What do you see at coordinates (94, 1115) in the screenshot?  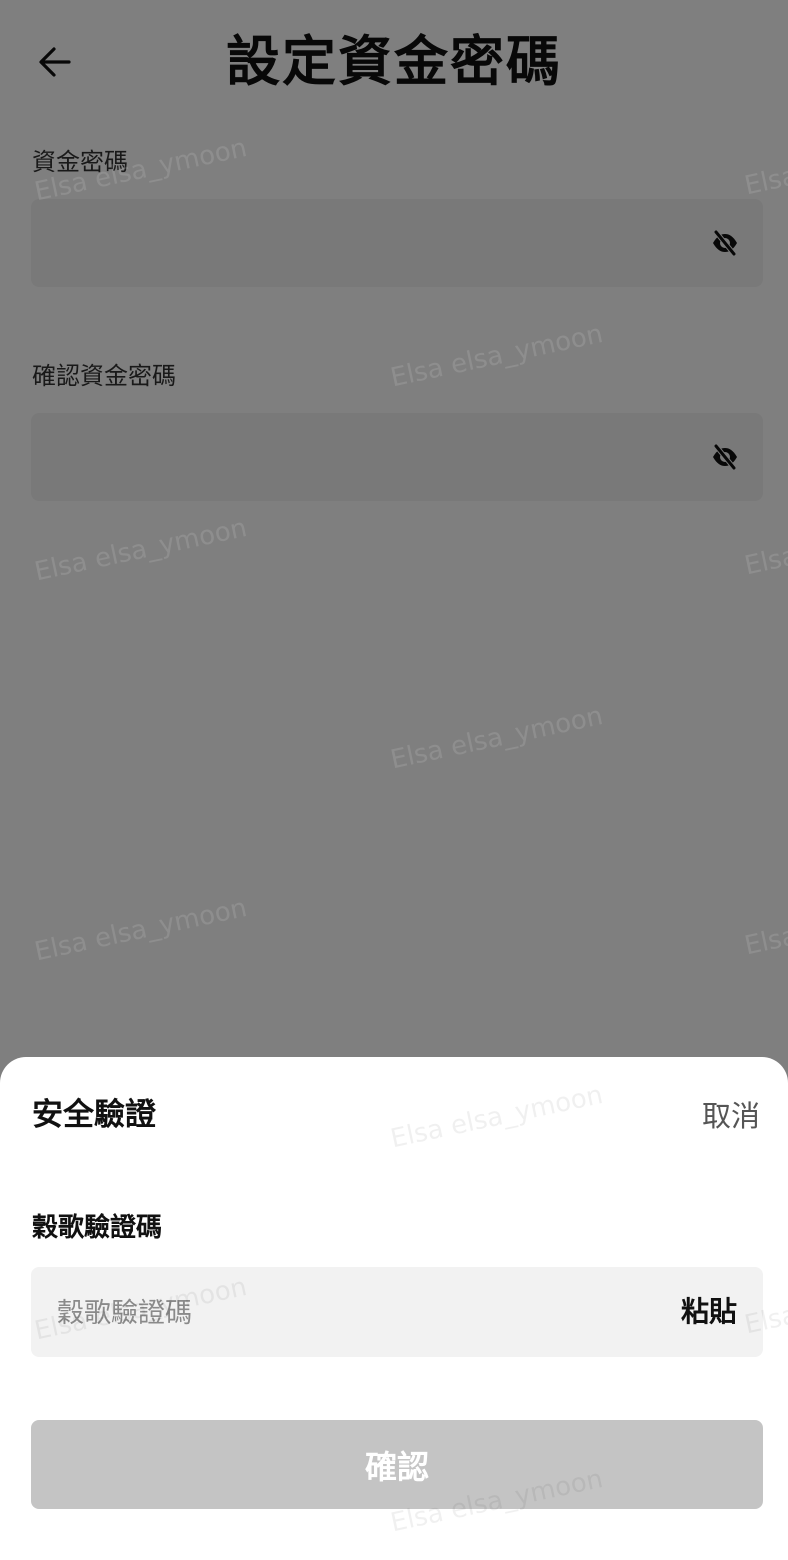 I see `sheet-title: 安全驗證` at bounding box center [94, 1115].